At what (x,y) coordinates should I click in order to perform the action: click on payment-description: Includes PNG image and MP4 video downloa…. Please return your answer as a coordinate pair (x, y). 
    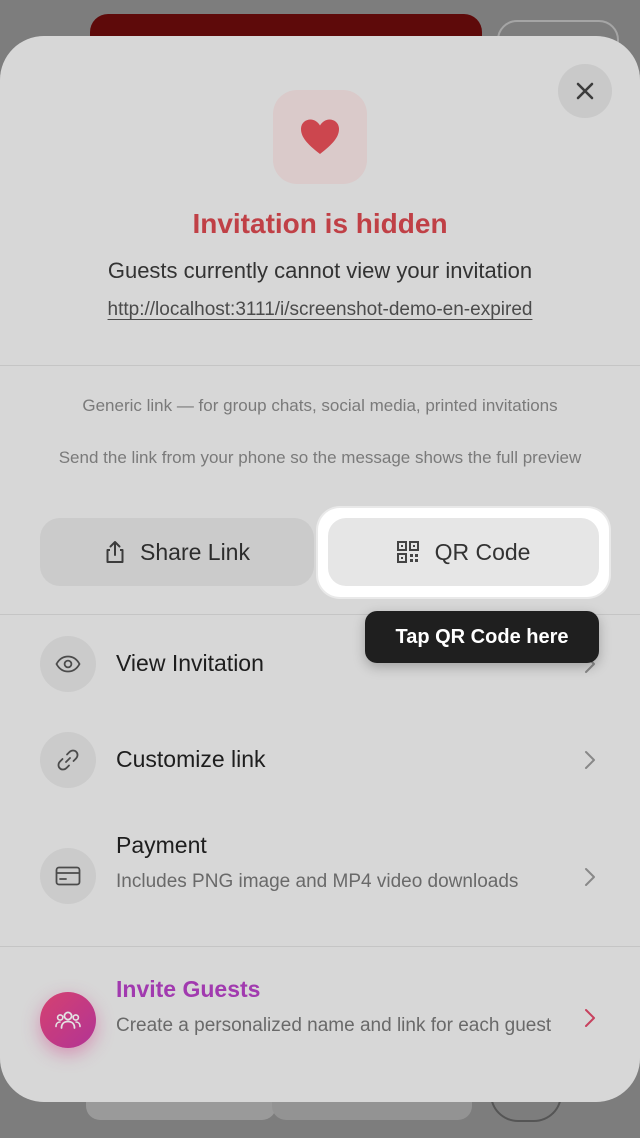
    Looking at the image, I should click on (317, 881).